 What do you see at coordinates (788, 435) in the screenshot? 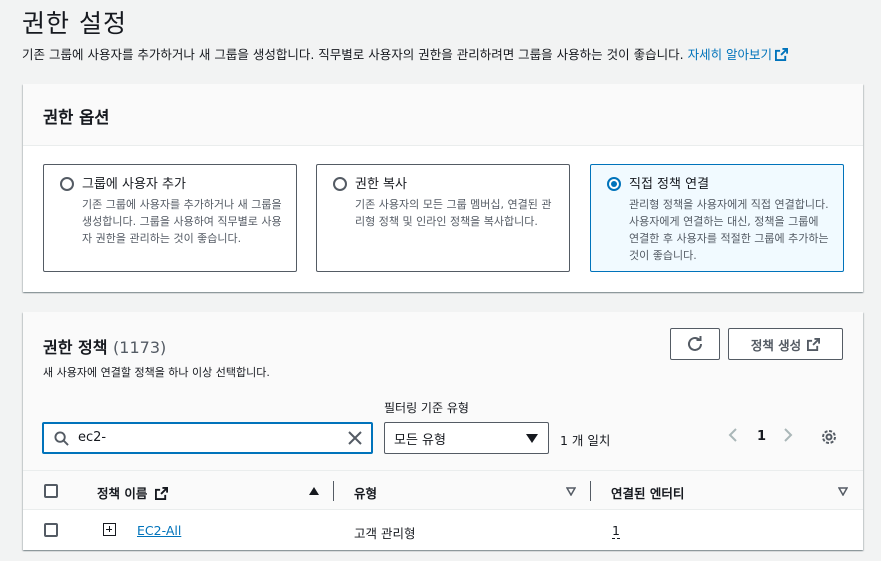
I see `chevron-right-icon` at bounding box center [788, 435].